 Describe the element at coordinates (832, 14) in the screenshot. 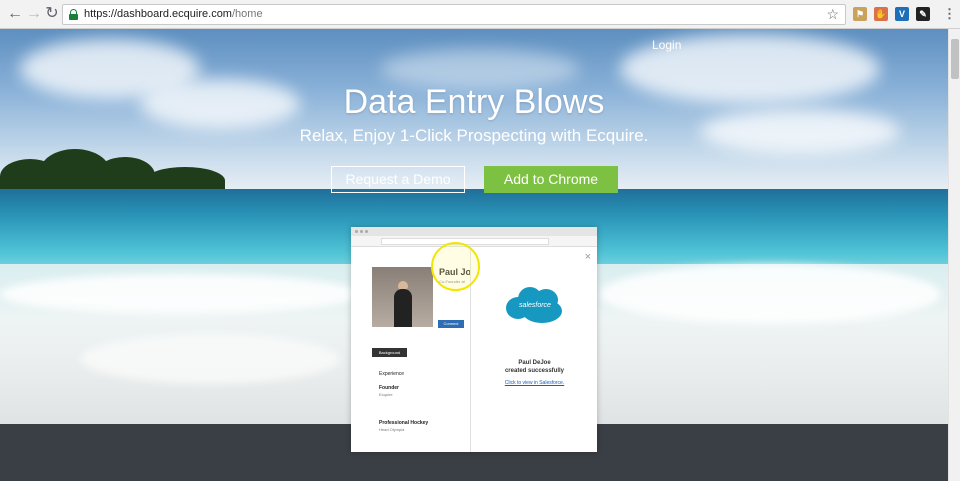

I see `star-icon: ☆` at that location.